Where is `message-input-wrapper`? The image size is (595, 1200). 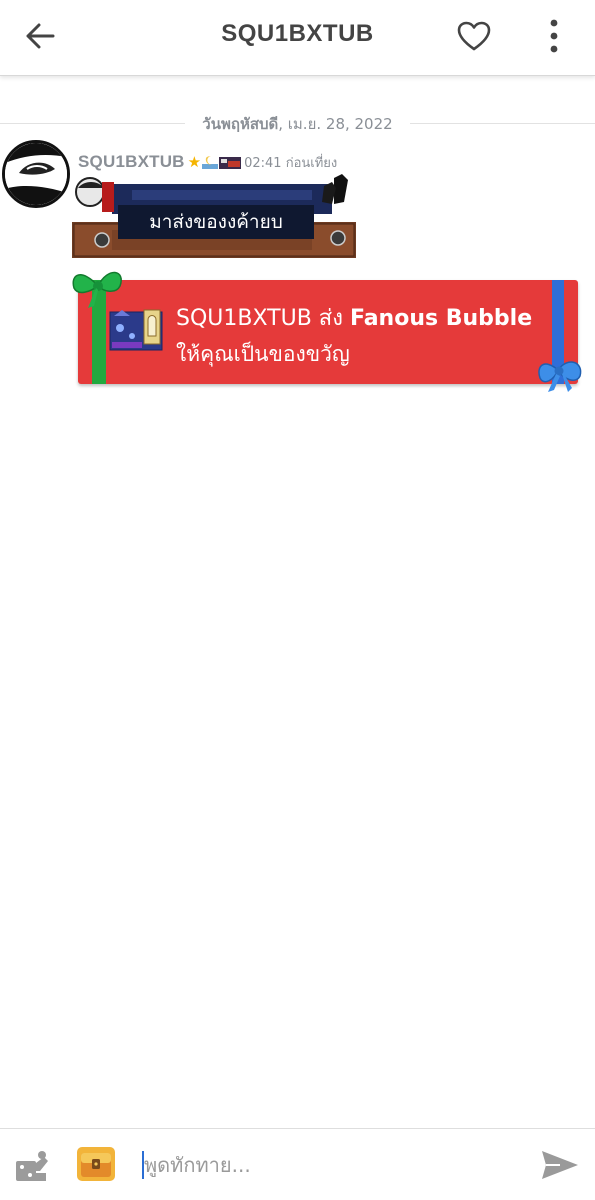 message-input-wrapper is located at coordinates (328, 1165).